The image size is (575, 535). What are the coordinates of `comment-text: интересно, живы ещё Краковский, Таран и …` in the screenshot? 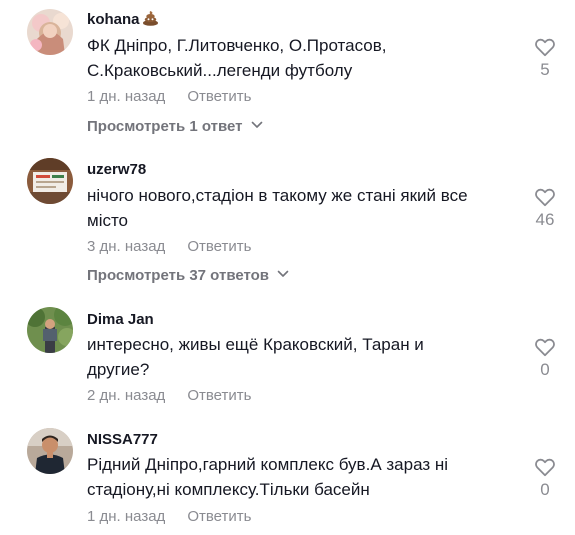 It's located at (302, 357).